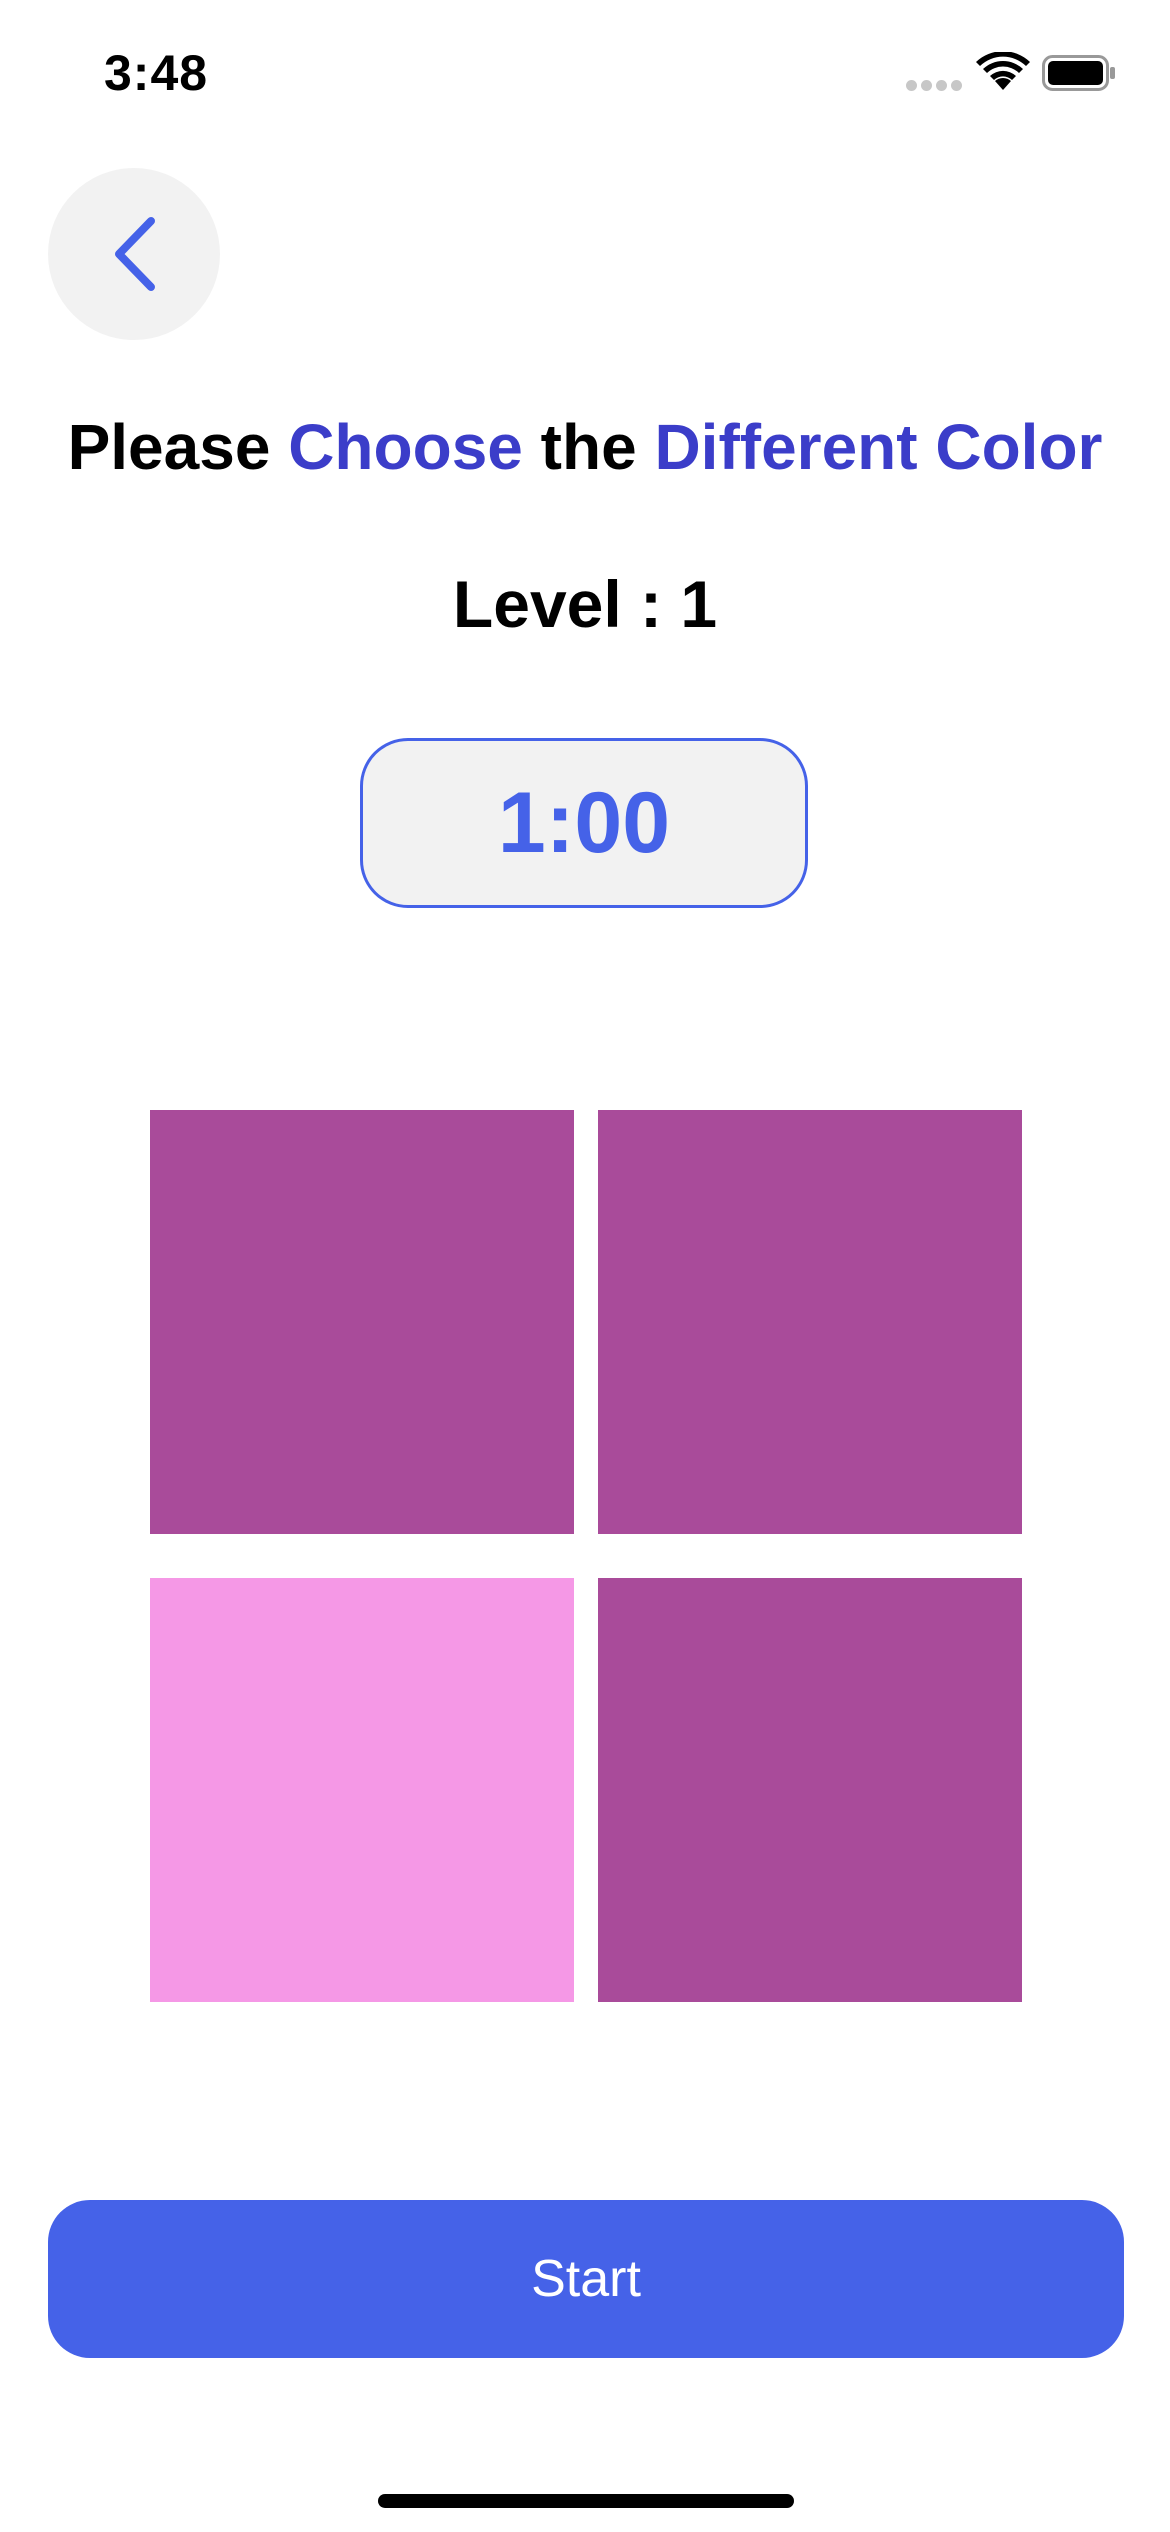 The image size is (1170, 2532). I want to click on title-part-different-color: Different Color, so click(878, 447).